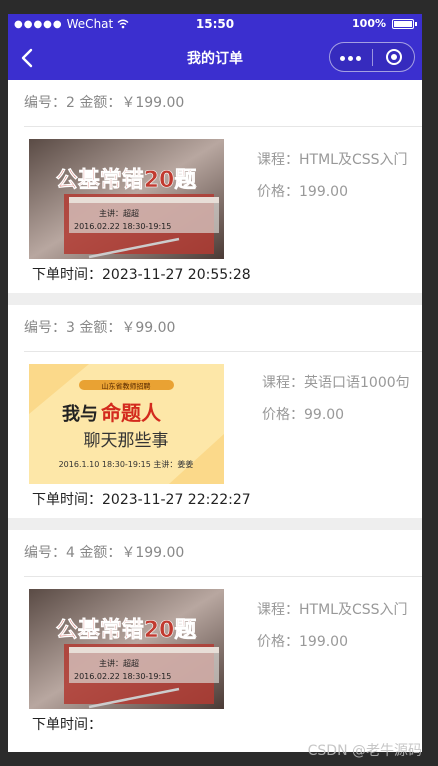 The height and width of the screenshot is (766, 438). What do you see at coordinates (223, 328) in the screenshot?
I see `order-header: 编号：3 金额：￥99.00` at bounding box center [223, 328].